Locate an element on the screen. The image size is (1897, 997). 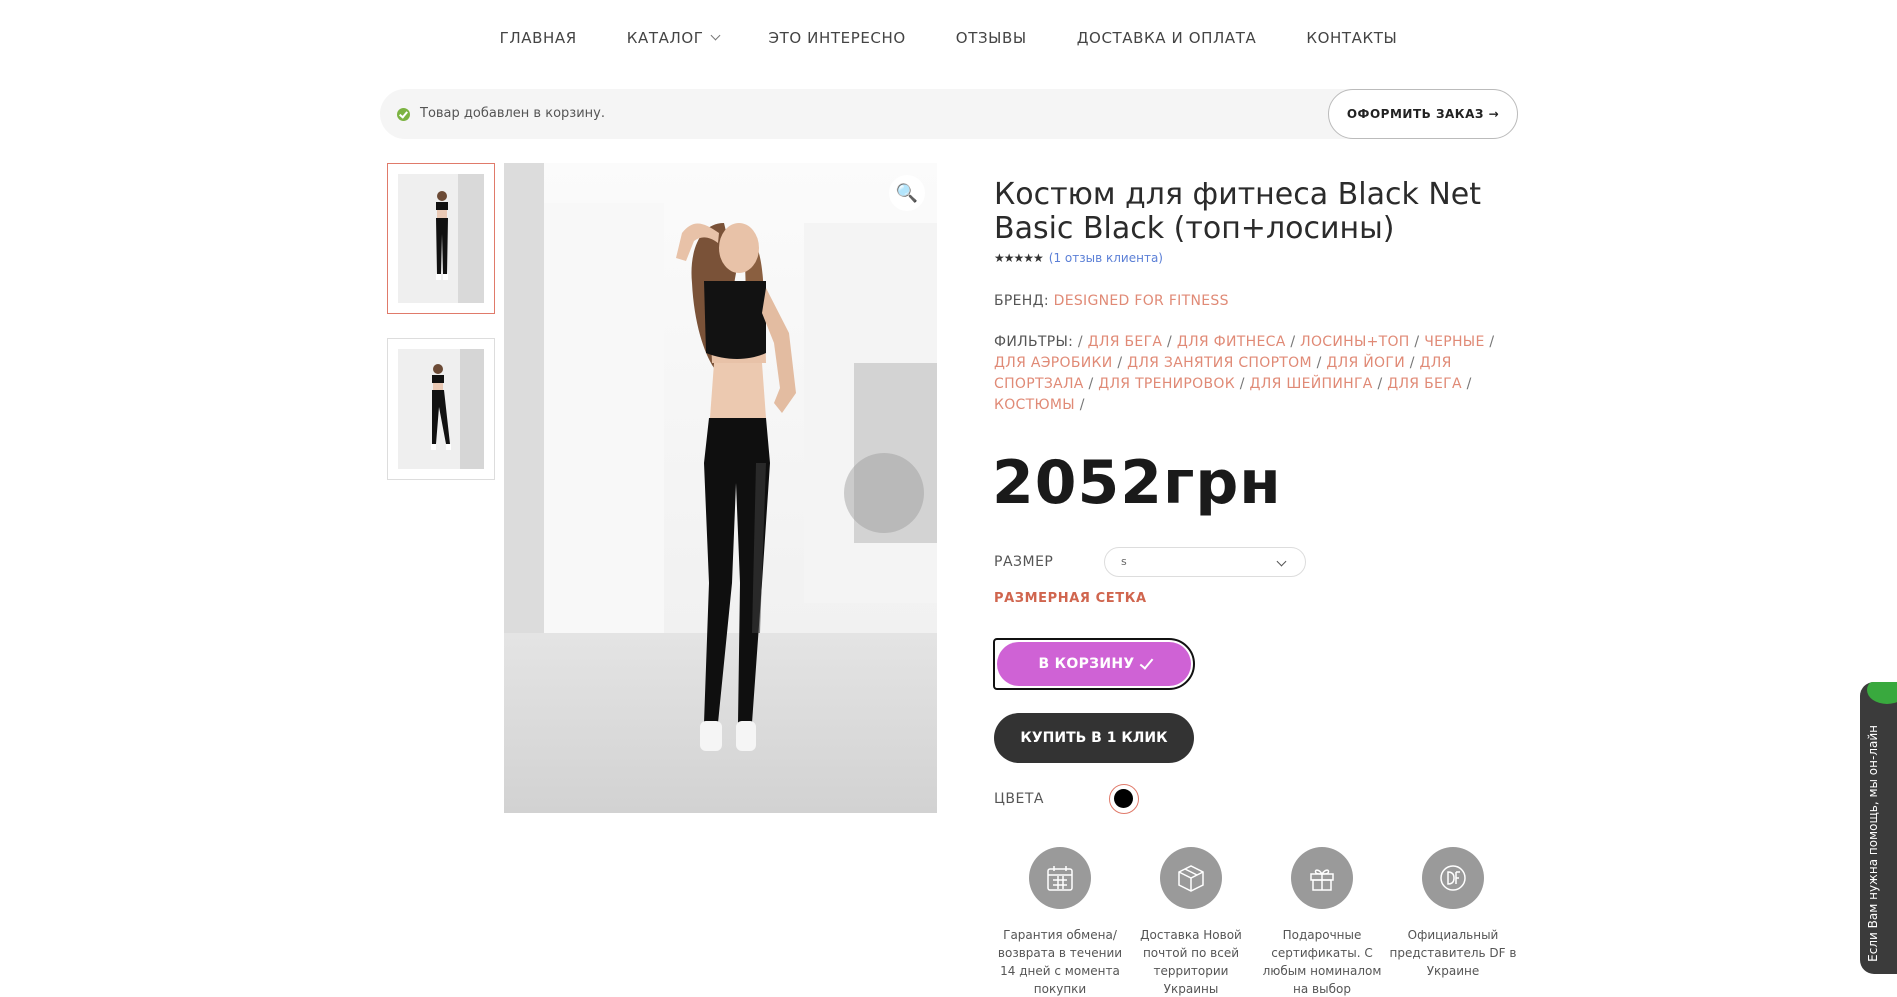
gift-icon is located at coordinates (1322, 878).